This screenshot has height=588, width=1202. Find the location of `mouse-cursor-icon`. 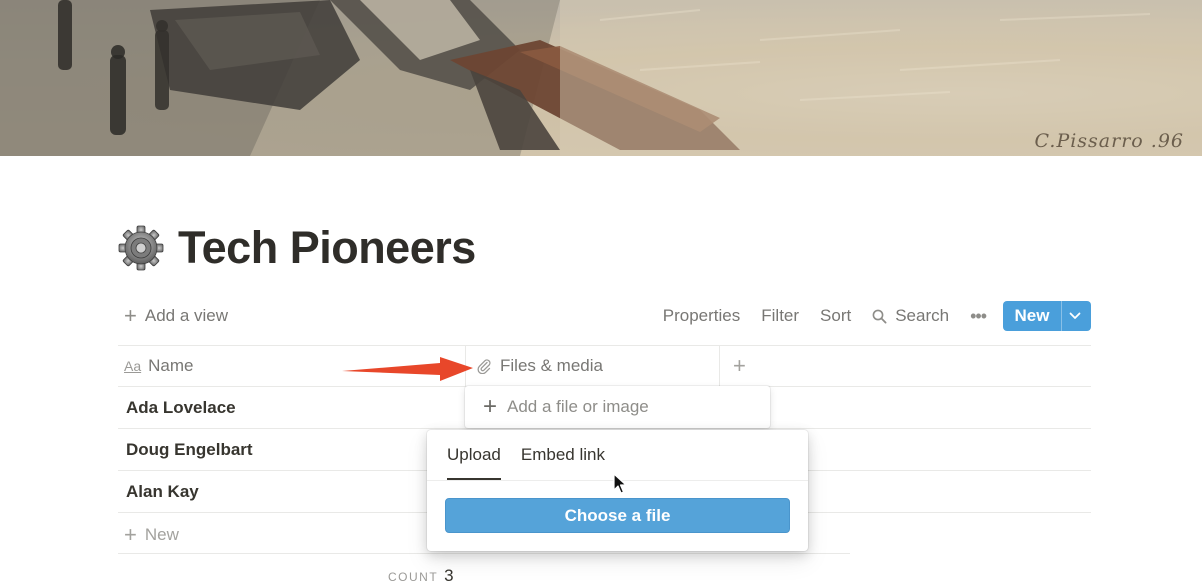

mouse-cursor-icon is located at coordinates (620, 483).